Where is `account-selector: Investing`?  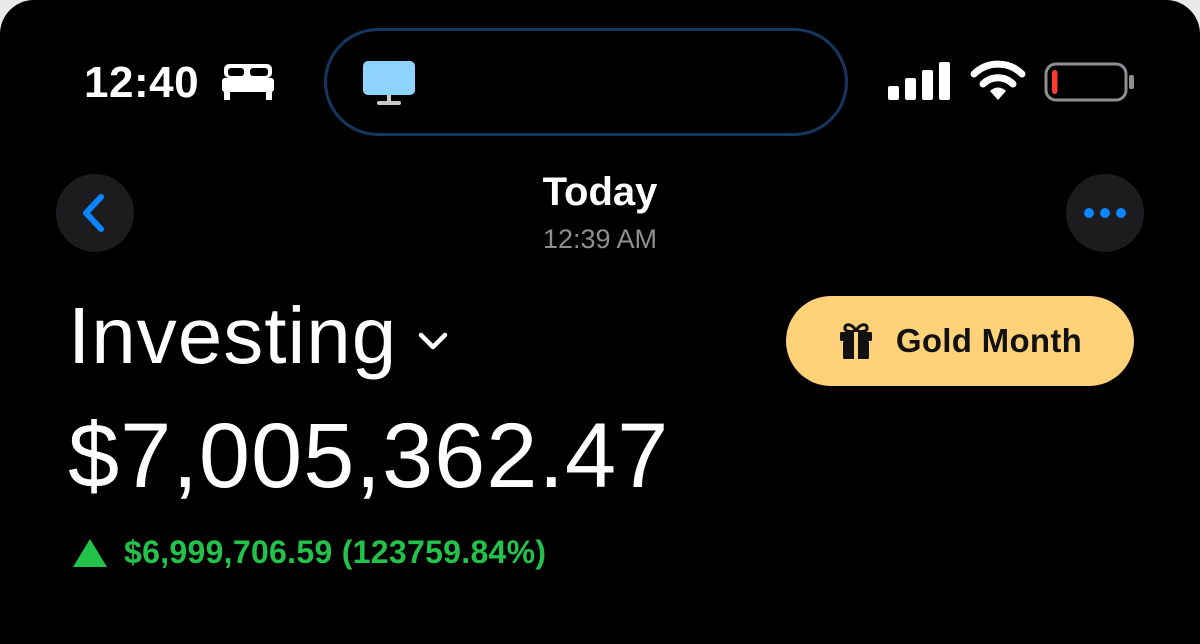 account-selector: Investing is located at coordinates (260, 336).